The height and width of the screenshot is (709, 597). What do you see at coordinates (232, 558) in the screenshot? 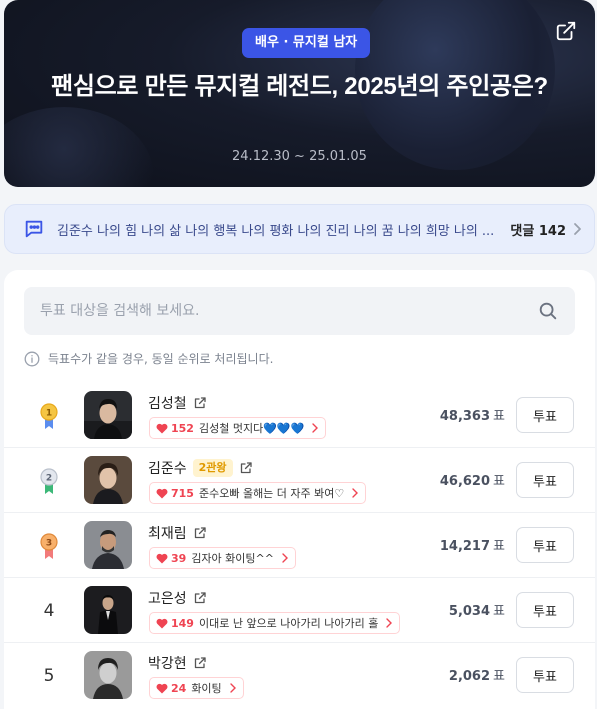
I see `cheer-text: 김자아 화이팅^^` at bounding box center [232, 558].